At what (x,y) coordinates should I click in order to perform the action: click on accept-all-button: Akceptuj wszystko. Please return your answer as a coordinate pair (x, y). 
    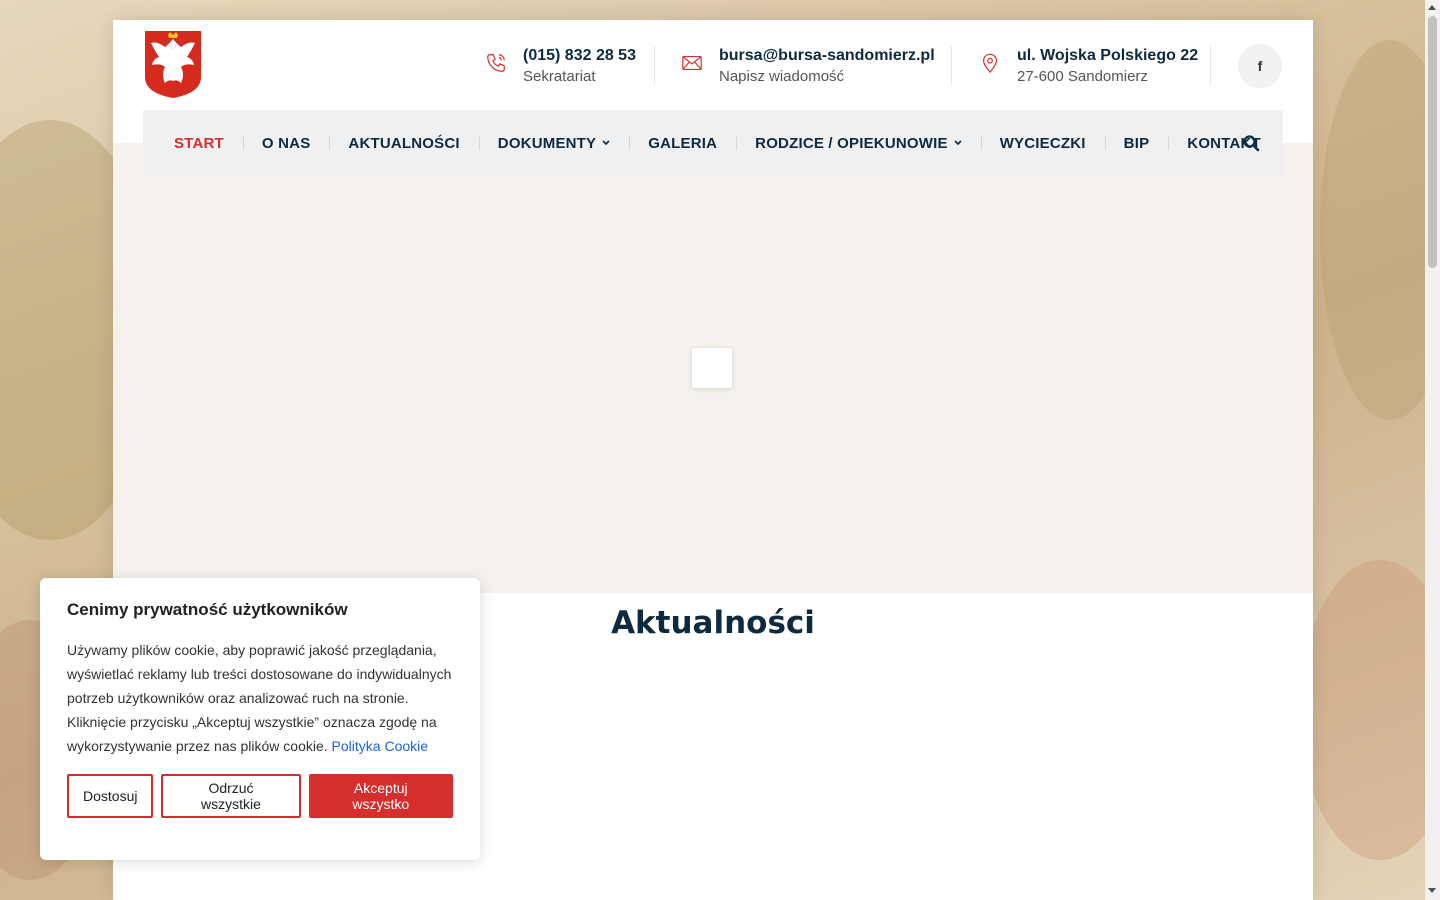
    Looking at the image, I should click on (380, 796).